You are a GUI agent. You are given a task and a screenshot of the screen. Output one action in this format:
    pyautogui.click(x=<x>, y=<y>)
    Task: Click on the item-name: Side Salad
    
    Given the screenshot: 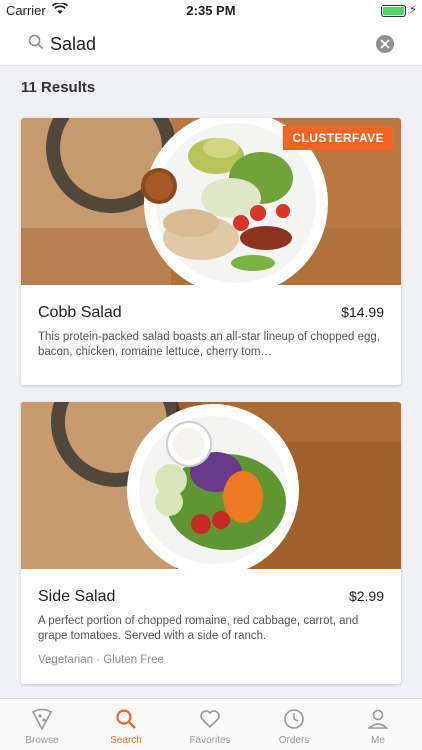 What is the action you would take?
    pyautogui.click(x=77, y=596)
    